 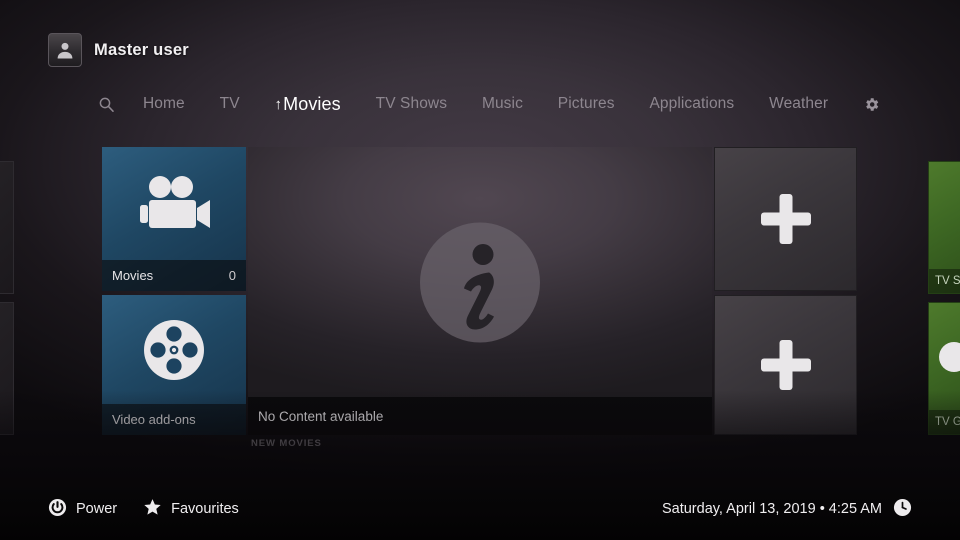 What do you see at coordinates (174, 349) in the screenshot?
I see `film-reel-icon` at bounding box center [174, 349].